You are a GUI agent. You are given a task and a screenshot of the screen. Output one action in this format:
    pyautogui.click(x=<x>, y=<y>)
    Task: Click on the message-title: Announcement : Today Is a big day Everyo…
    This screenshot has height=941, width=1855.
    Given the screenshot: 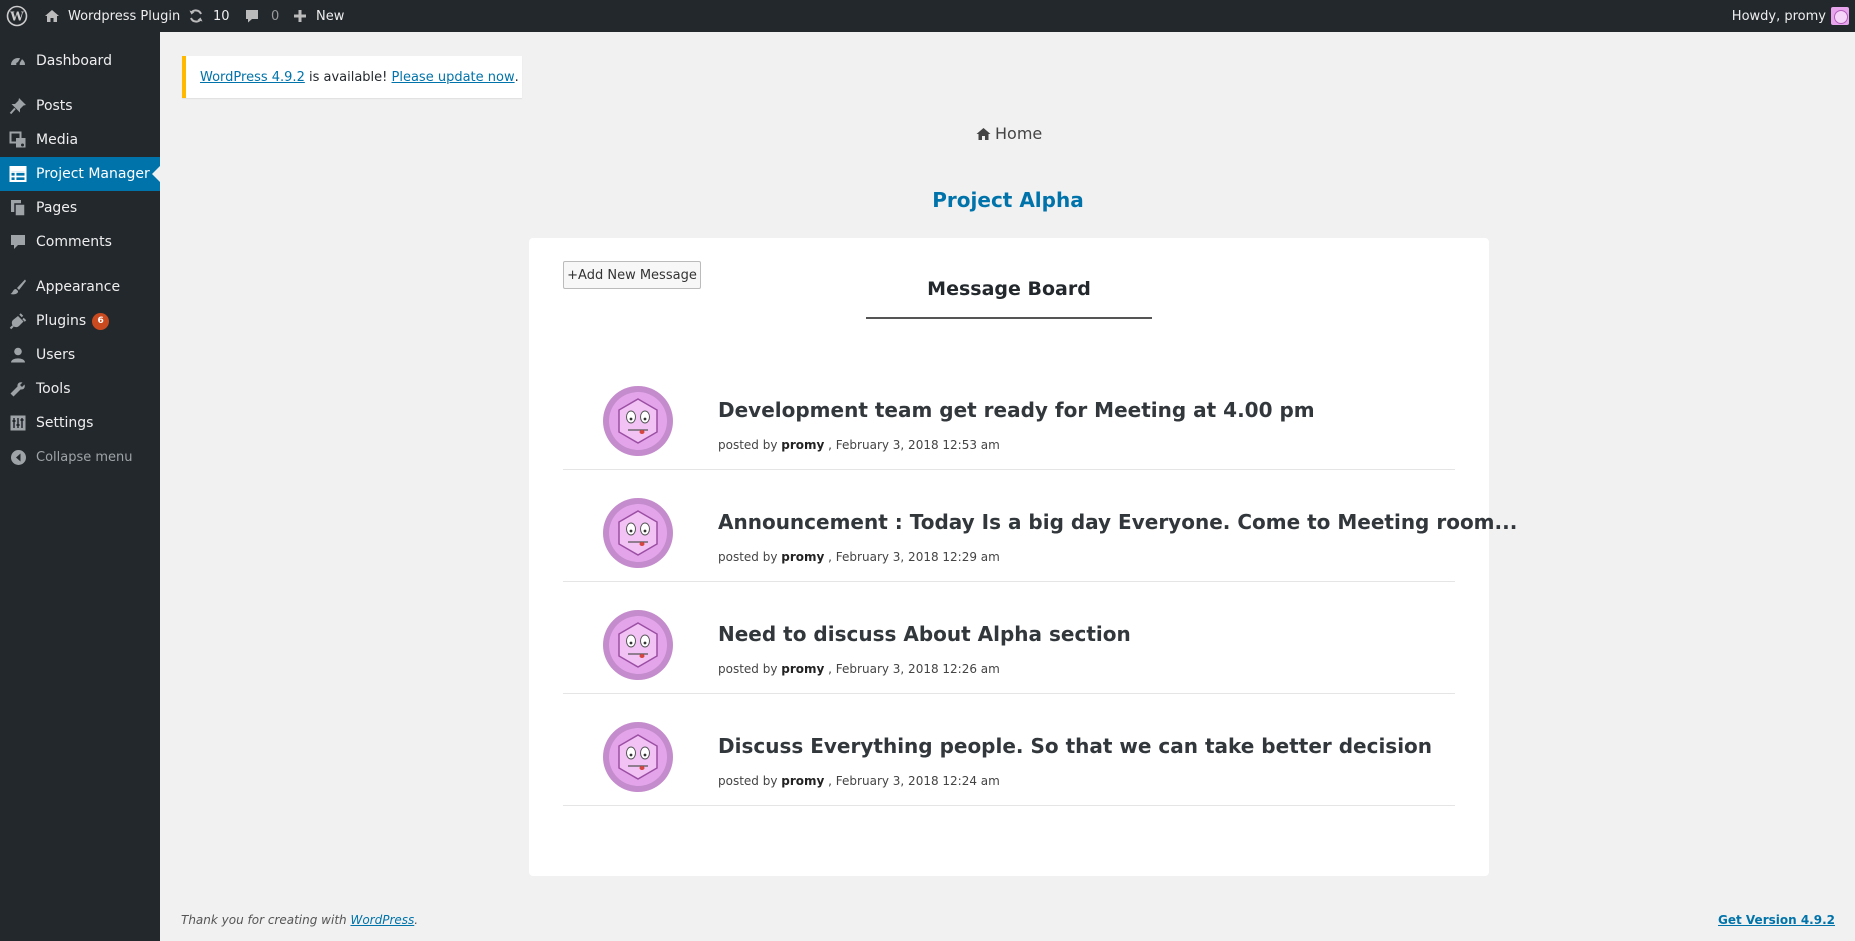 What is the action you would take?
    pyautogui.click(x=1117, y=522)
    